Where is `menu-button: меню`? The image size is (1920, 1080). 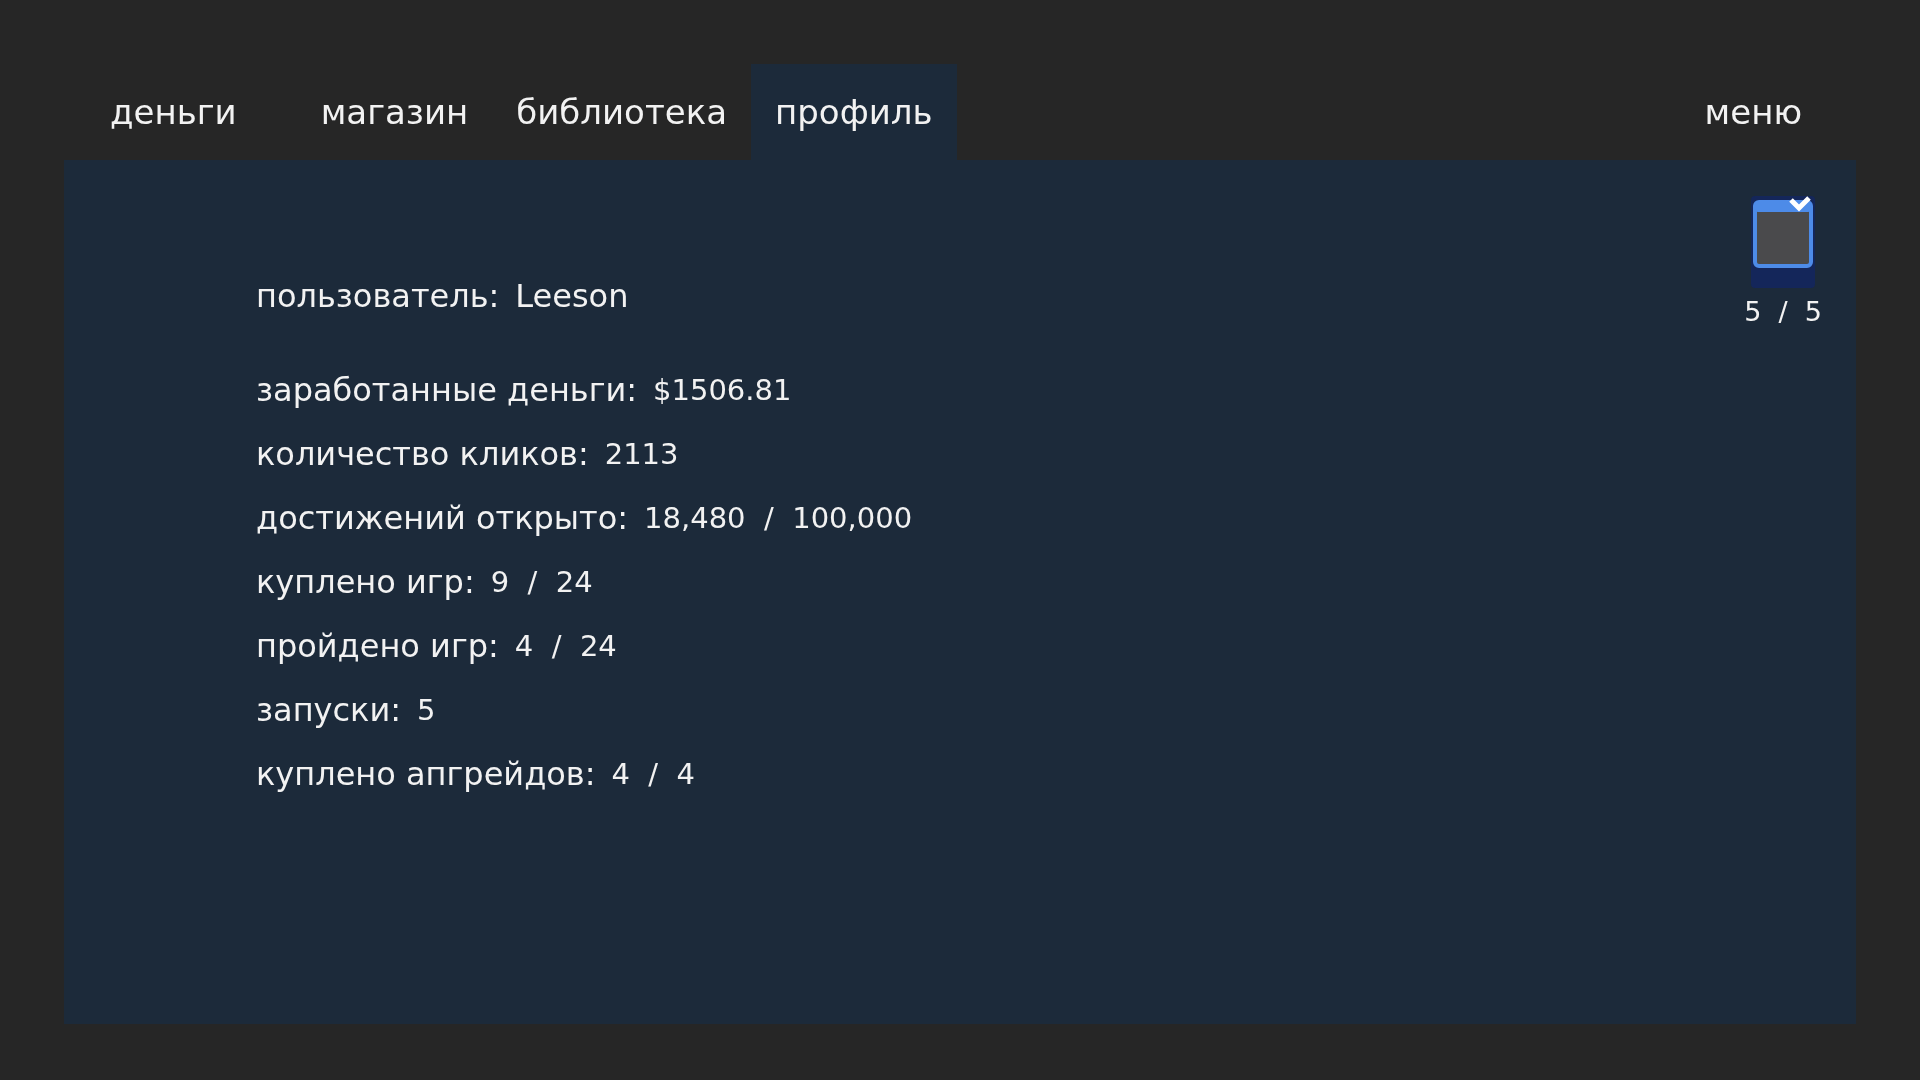
menu-button: меню is located at coordinates (1768, 112).